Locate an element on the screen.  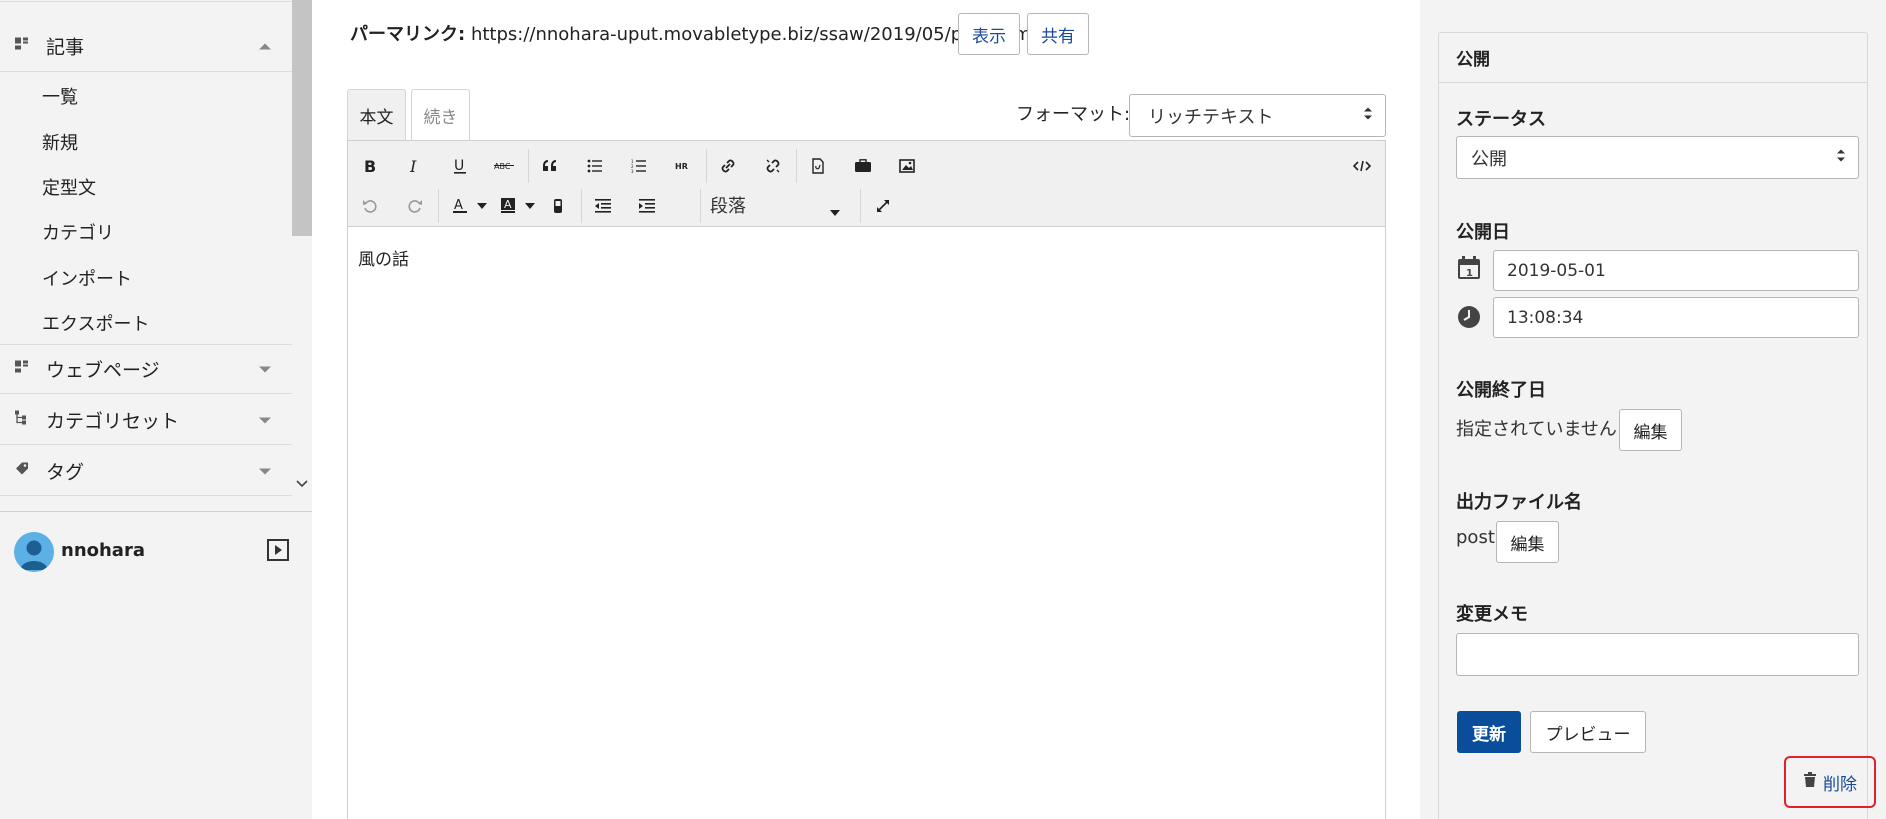
panel-title: 公開 is located at coordinates (1653, 58).